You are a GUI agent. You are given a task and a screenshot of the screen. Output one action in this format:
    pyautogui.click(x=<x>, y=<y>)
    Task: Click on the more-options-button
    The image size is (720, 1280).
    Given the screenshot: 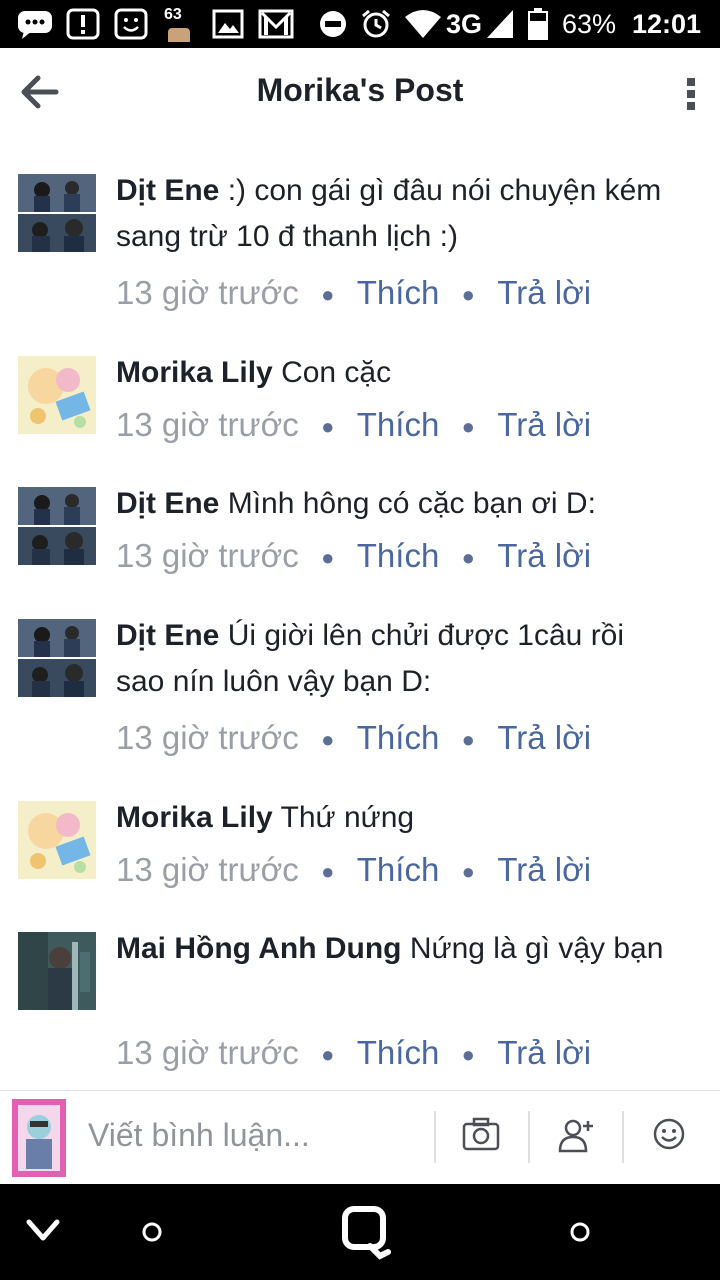 What is the action you would take?
    pyautogui.click(x=691, y=96)
    